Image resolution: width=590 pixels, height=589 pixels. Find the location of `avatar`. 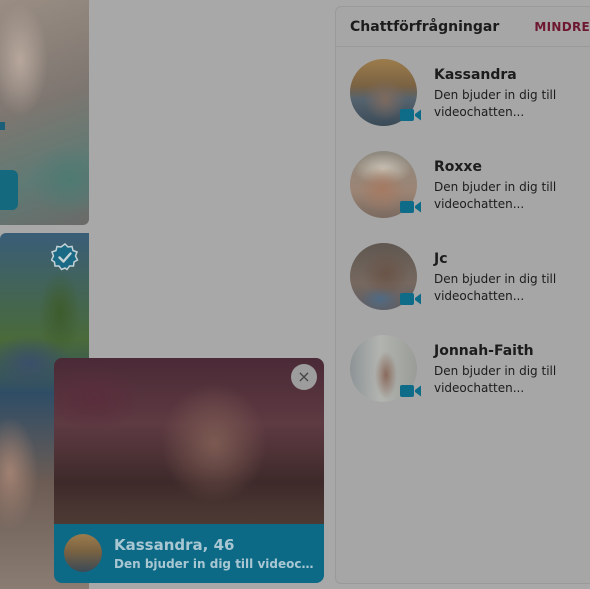

avatar is located at coordinates (83, 553).